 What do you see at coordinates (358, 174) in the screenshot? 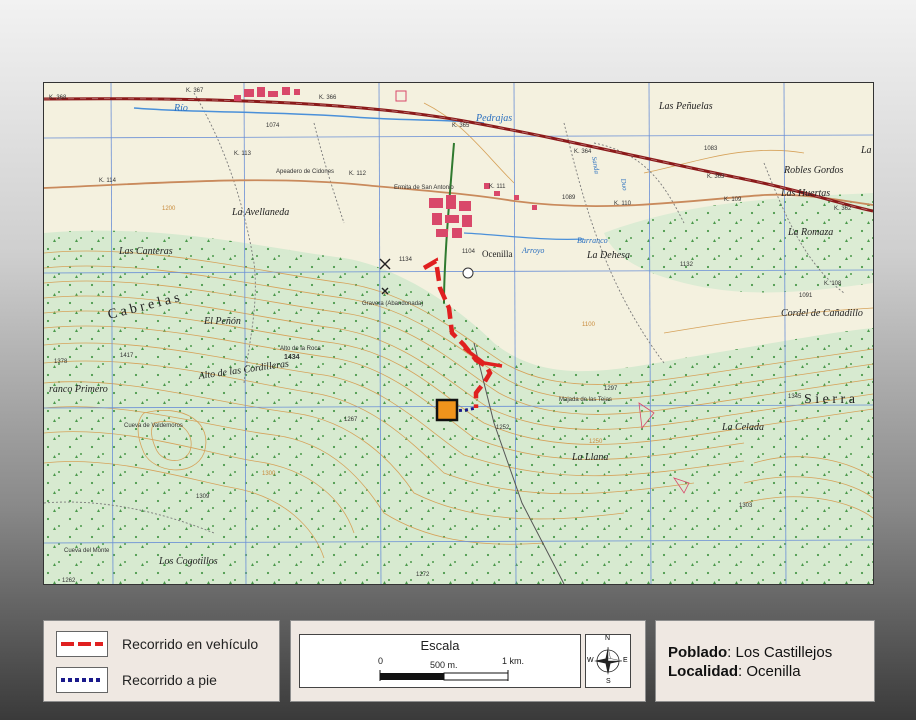
I see `label-km-112: K. 112` at bounding box center [358, 174].